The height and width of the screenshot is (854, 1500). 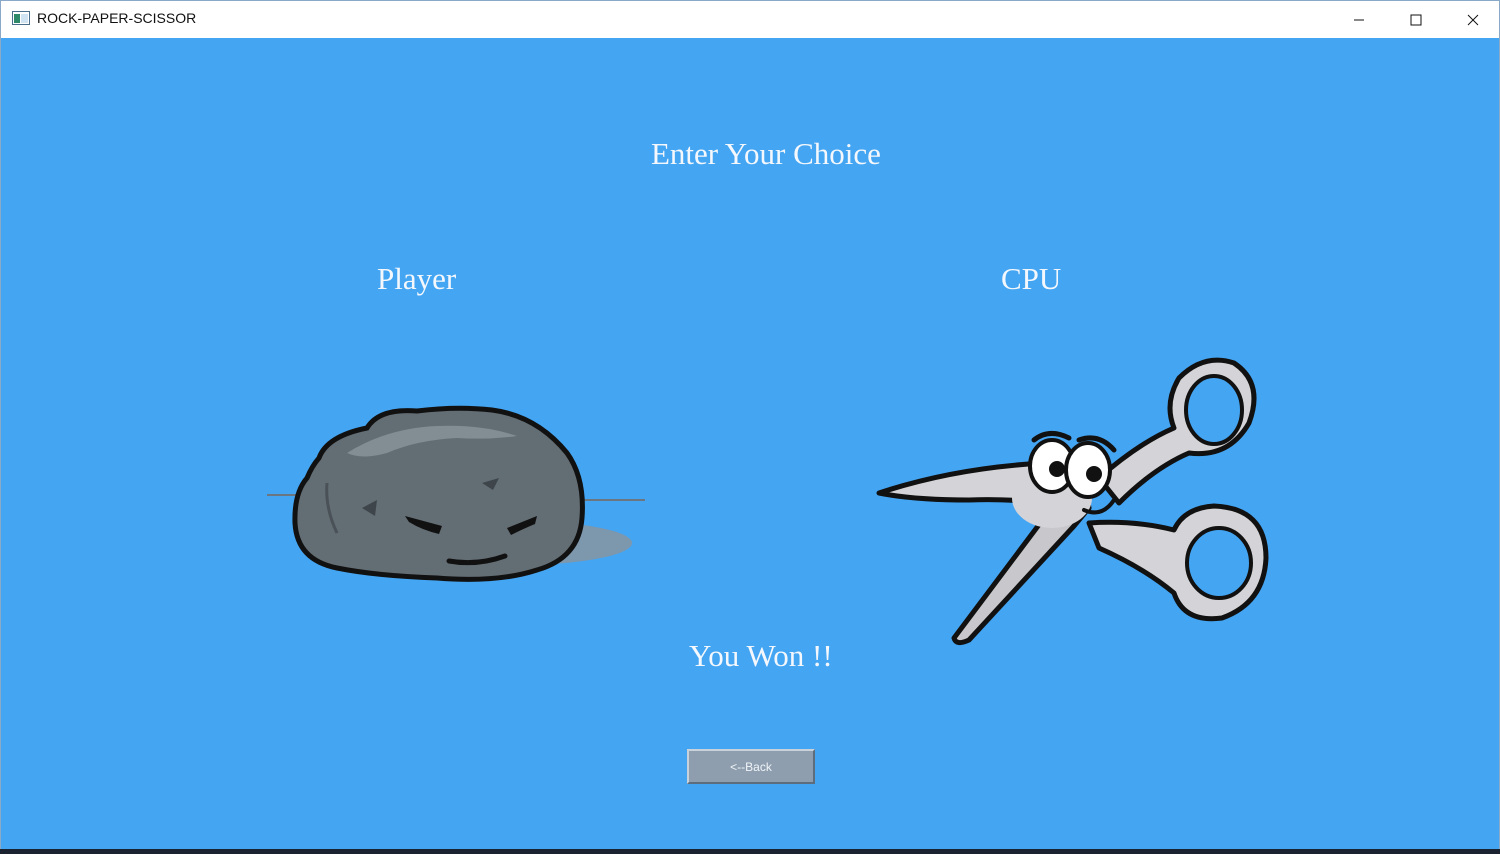 I want to click on minimize-button, so click(x=1358, y=19).